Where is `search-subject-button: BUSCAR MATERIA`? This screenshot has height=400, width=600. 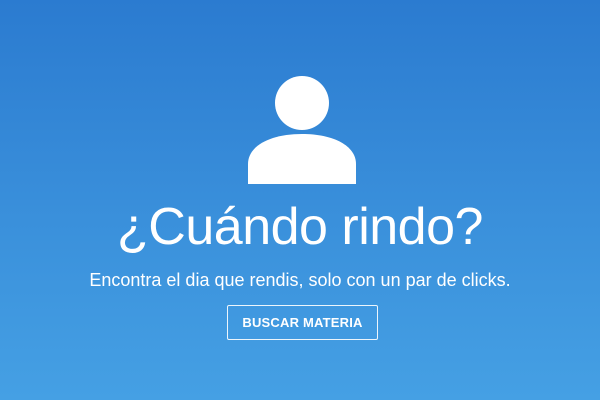
search-subject-button: BUSCAR MATERIA is located at coordinates (302, 322).